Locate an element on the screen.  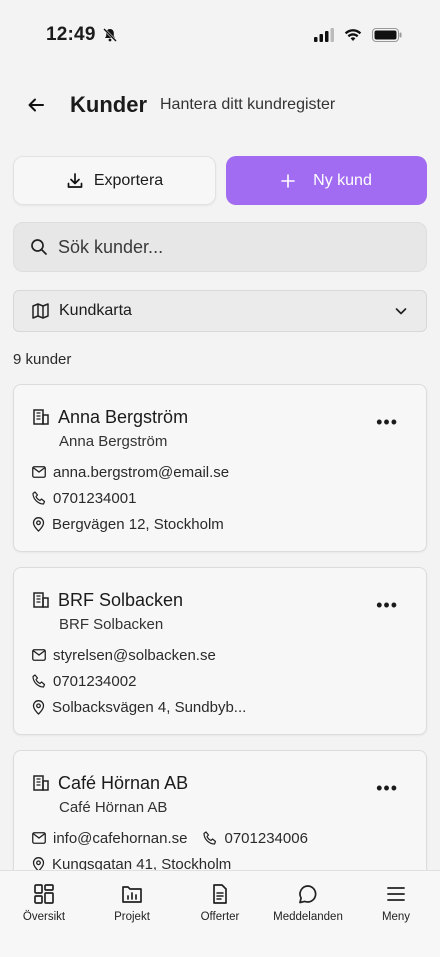
export-label: Exportera is located at coordinates (128, 180).